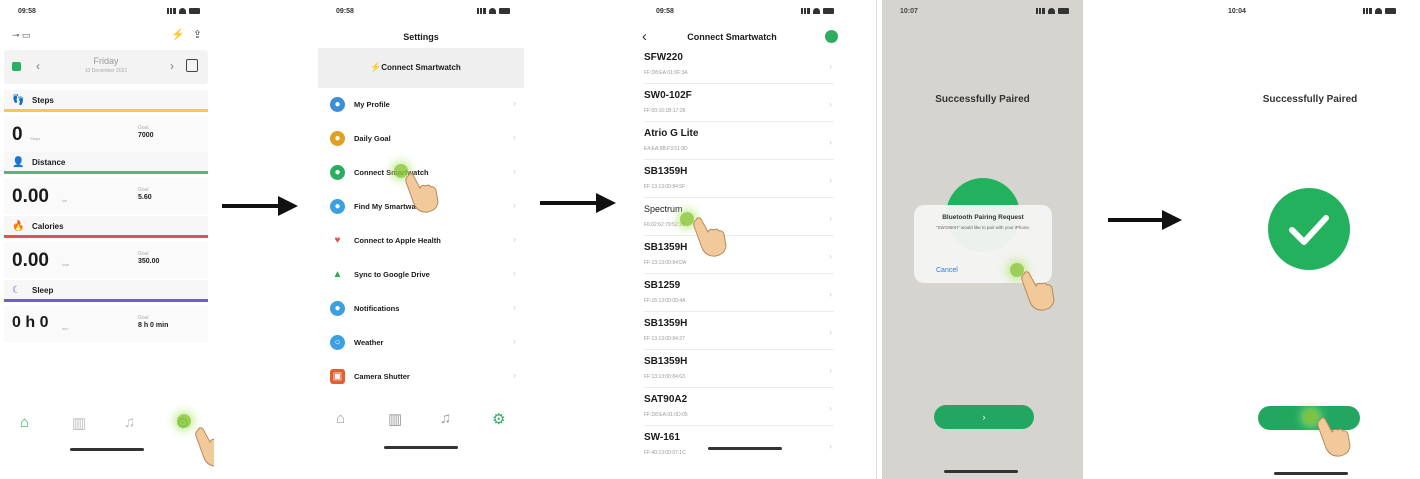 The width and height of the screenshot is (1420, 479). I want to click on device-item-spectrum: Spectrum F6:02:62:79:52:1B ›, so click(739, 218).